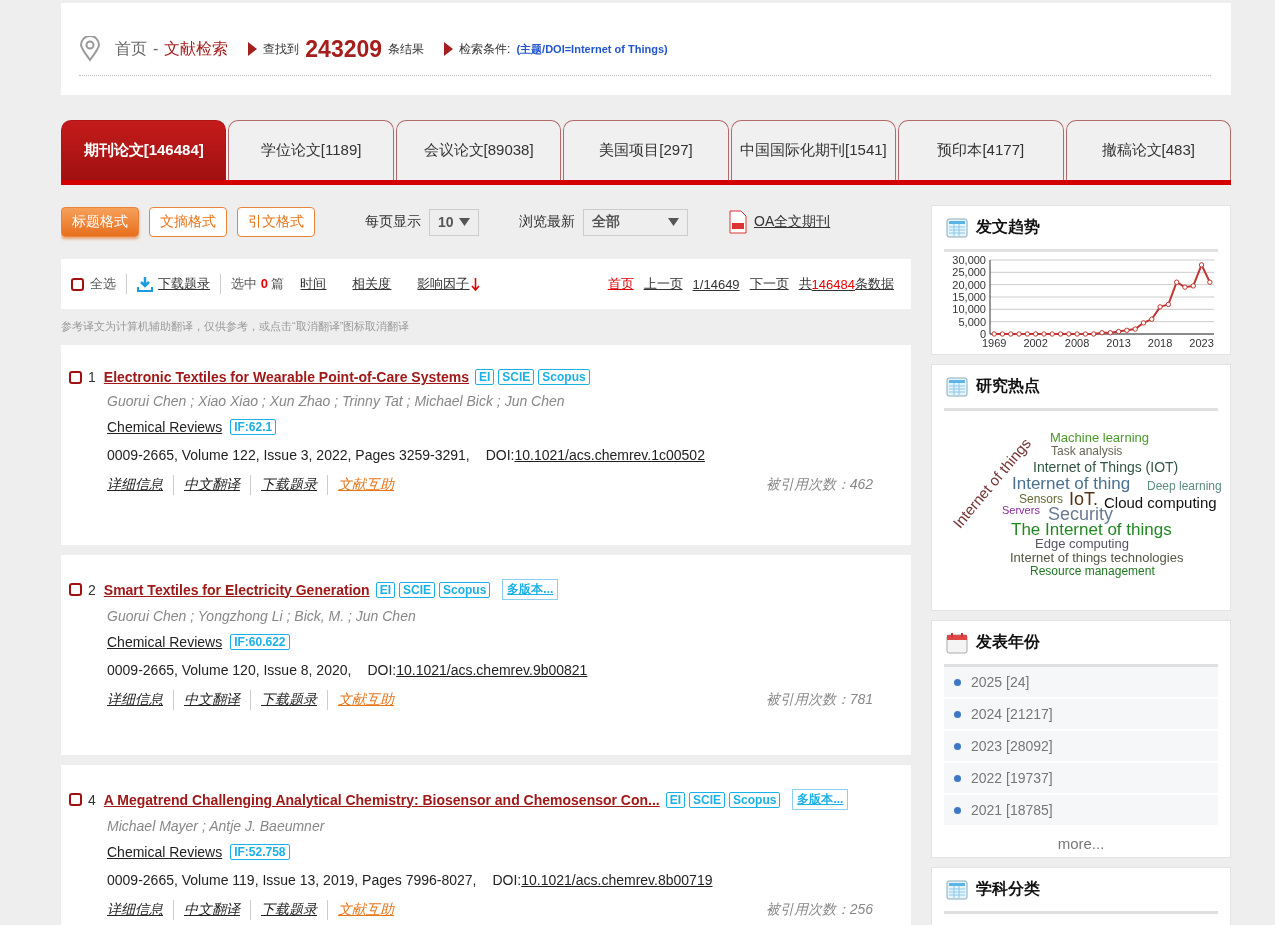 The width and height of the screenshot is (1275, 925). I want to click on result-number: 1, so click(92, 377).